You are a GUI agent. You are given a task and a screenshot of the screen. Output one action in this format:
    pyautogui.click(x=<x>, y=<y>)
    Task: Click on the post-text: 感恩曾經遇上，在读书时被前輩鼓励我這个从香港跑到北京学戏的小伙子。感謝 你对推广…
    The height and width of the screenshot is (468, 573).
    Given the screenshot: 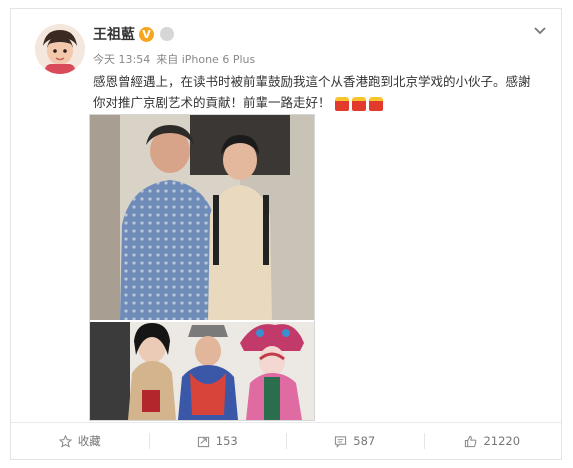 What is the action you would take?
    pyautogui.click(x=320, y=92)
    